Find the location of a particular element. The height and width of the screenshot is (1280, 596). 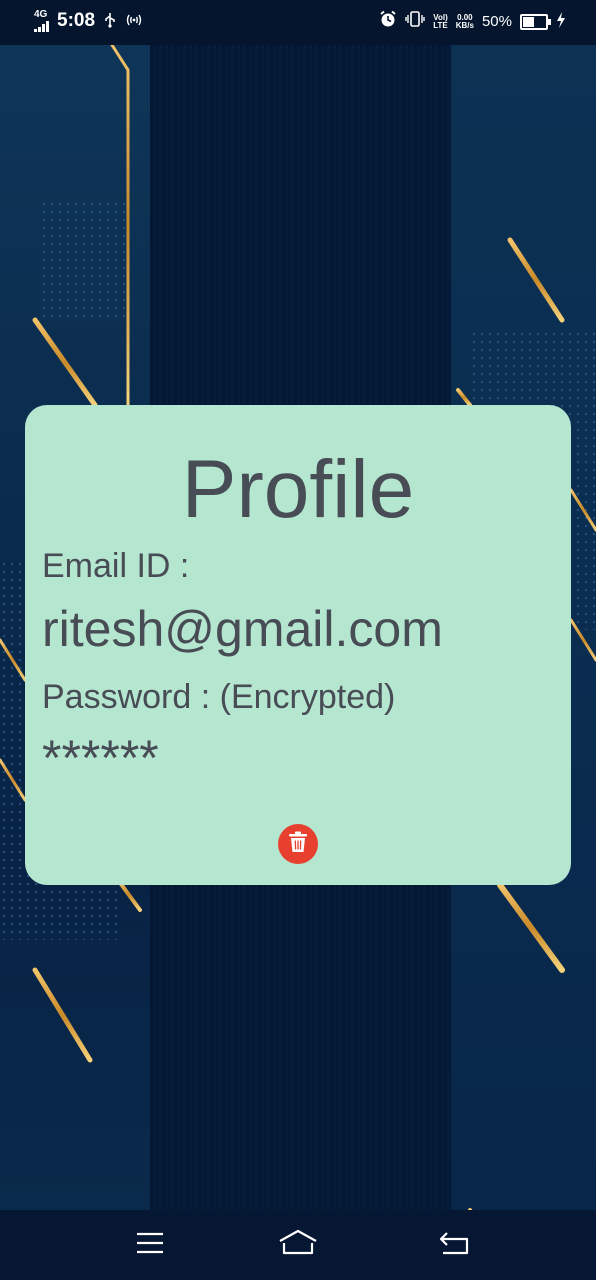

charging-icon is located at coordinates (561, 21).